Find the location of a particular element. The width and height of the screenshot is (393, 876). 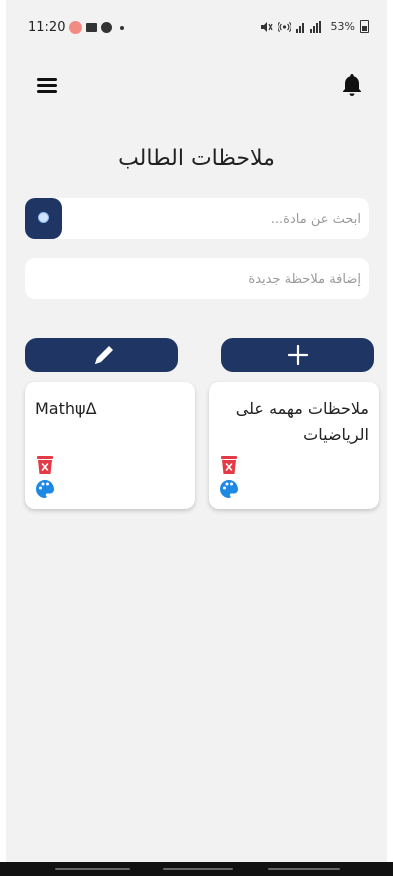

search-bar is located at coordinates (197, 219).